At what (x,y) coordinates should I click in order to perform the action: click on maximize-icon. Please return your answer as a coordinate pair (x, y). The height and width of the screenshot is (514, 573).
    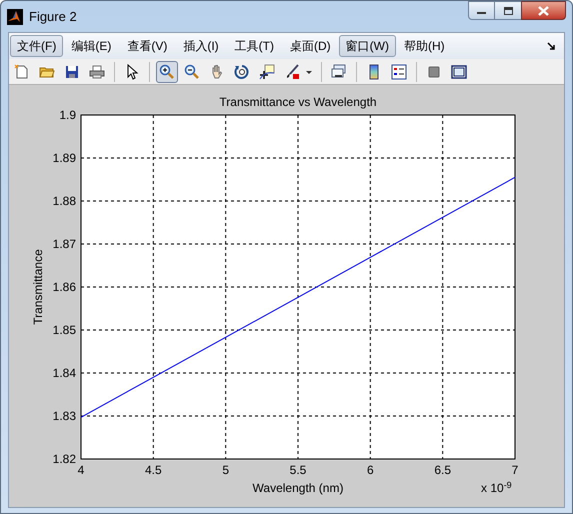
    Looking at the image, I should click on (508, 10).